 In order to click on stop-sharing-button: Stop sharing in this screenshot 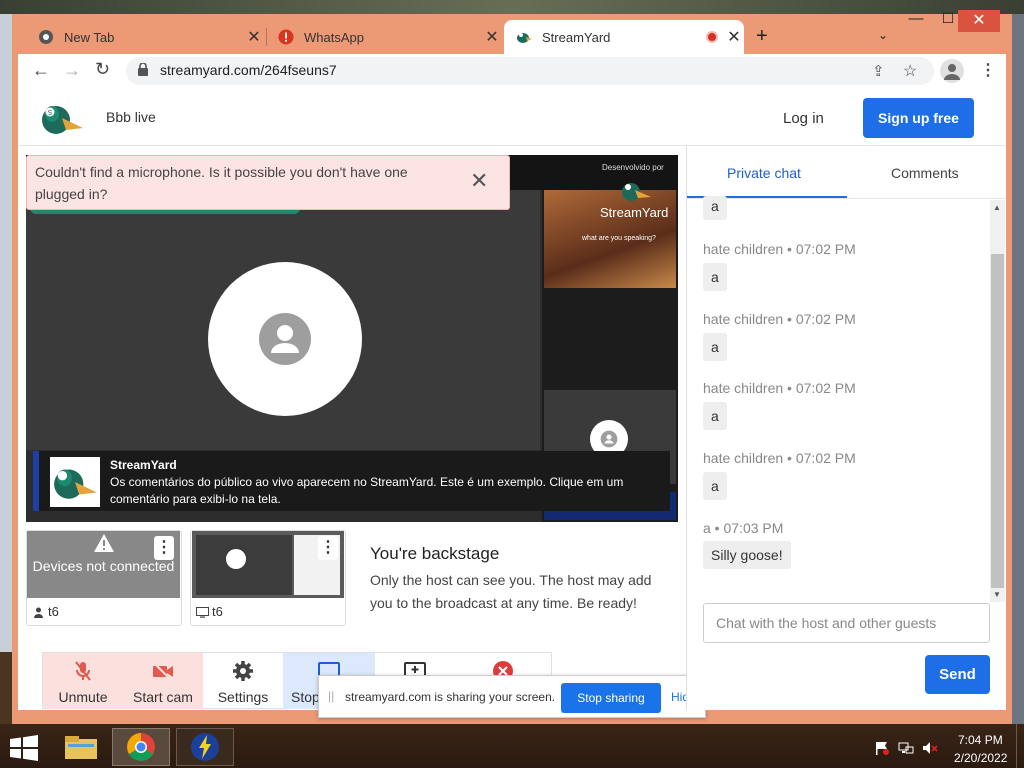, I will do `click(611, 698)`.